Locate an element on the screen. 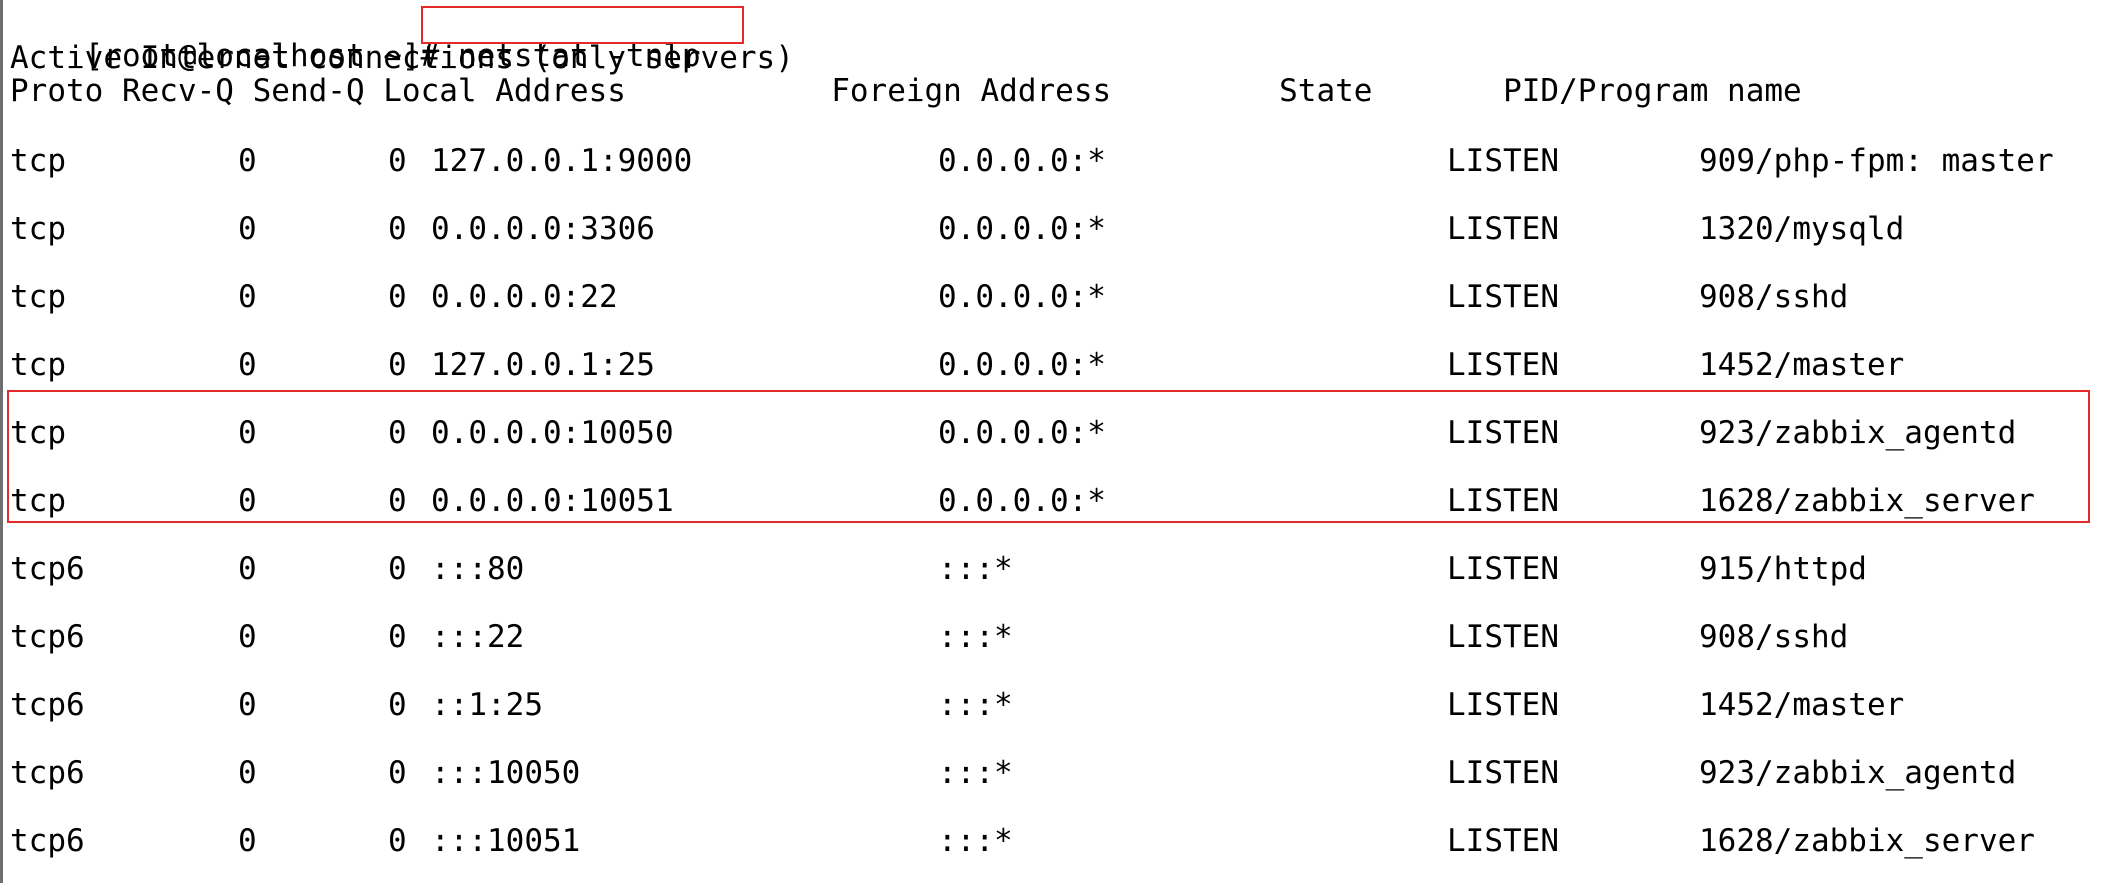 Image resolution: width=2119 pixels, height=883 pixels. local-address-cell: 0.0.0.0:22 is located at coordinates (524, 297).